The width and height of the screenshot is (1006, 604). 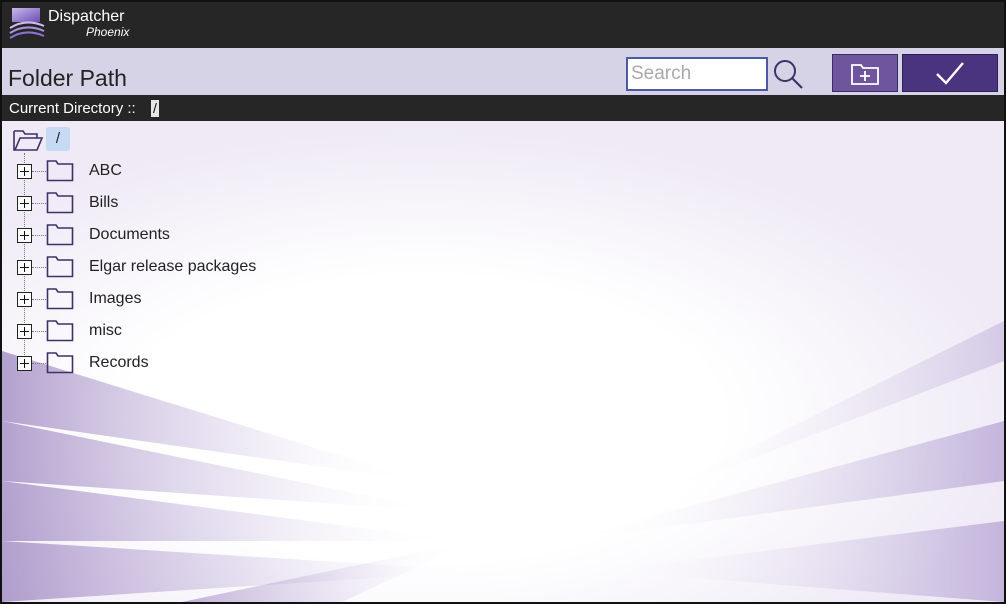 I want to click on app-subtitle: Phoenix, so click(x=108, y=32).